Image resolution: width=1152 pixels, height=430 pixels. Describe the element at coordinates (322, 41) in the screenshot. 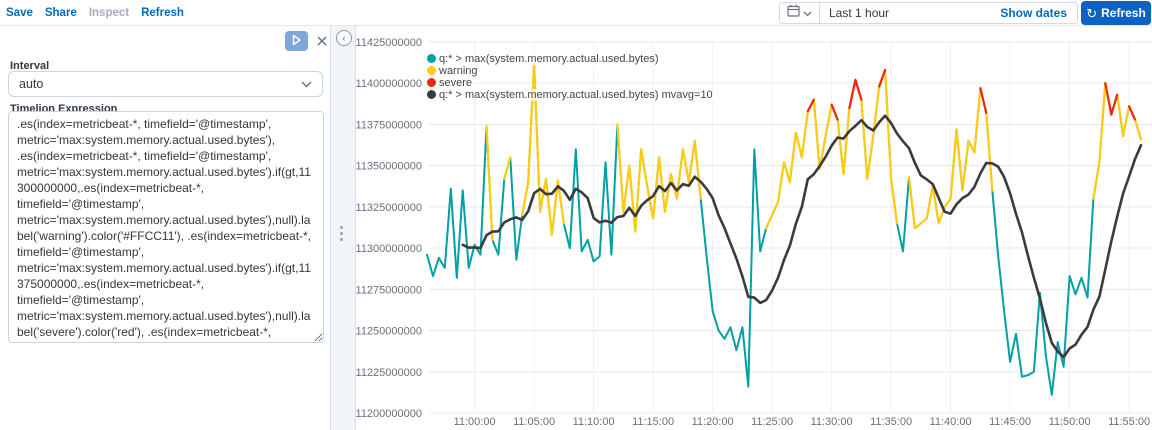

I see `close-icon` at that location.